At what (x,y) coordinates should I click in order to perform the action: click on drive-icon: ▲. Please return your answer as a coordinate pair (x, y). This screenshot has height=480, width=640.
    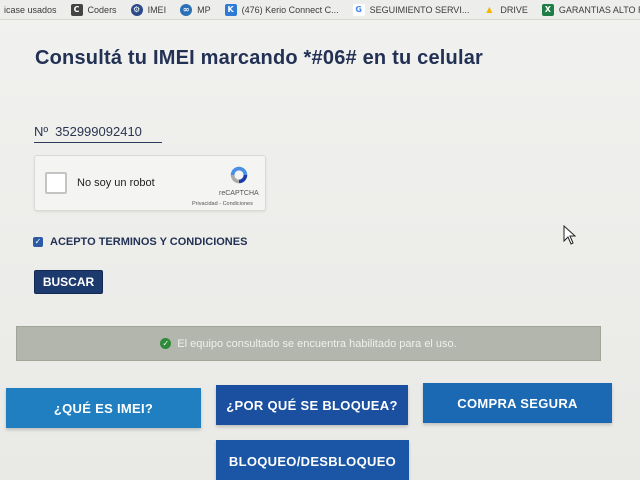
    Looking at the image, I should click on (489, 9).